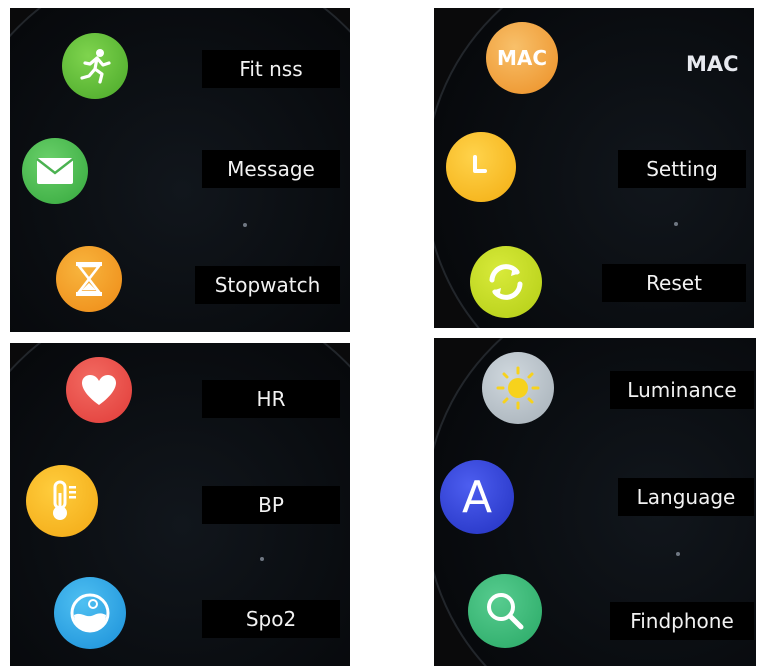 Image resolution: width=763 pixels, height=666 pixels. I want to click on clock-icon, so click(480, 164).